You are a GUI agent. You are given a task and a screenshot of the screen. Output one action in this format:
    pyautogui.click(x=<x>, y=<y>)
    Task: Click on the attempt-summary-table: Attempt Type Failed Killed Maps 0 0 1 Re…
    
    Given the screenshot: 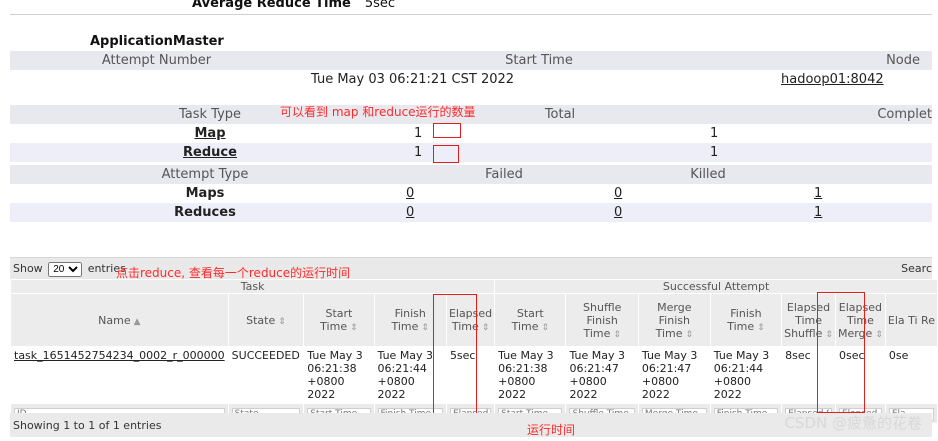 What is the action you would take?
    pyautogui.click(x=471, y=193)
    